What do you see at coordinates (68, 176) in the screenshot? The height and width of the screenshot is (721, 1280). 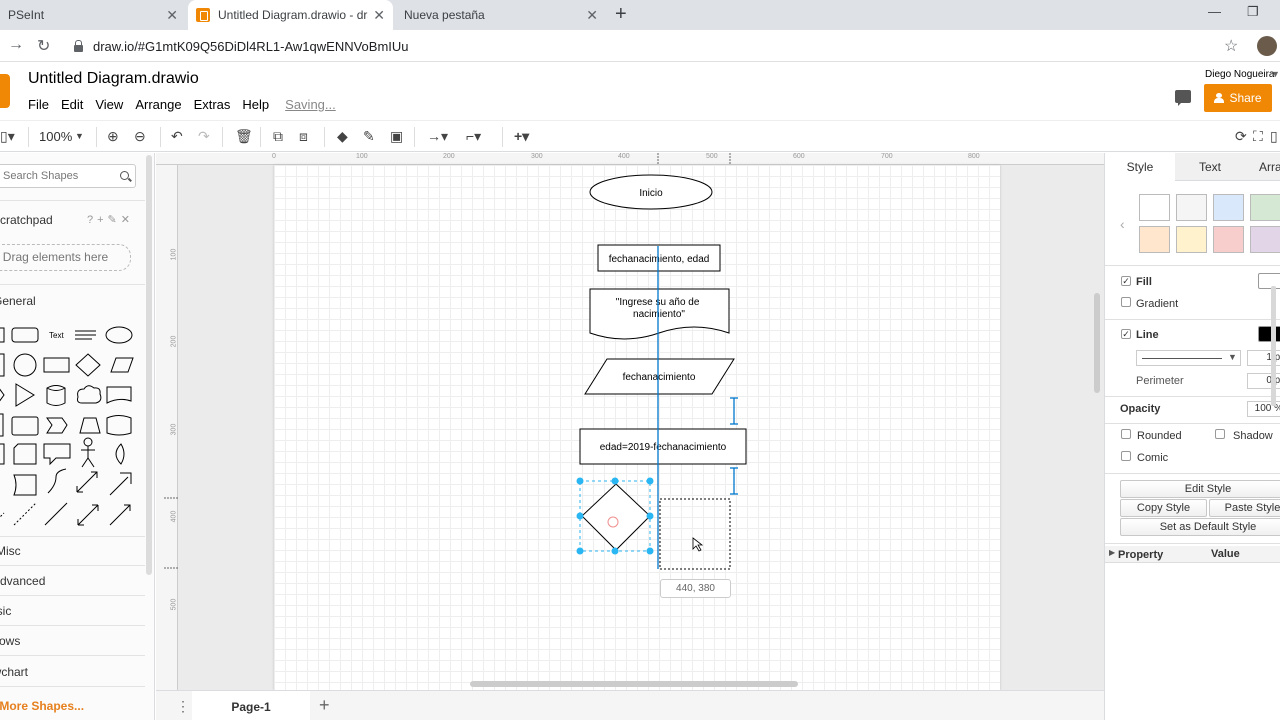 I see `search-input: Search Shapes` at bounding box center [68, 176].